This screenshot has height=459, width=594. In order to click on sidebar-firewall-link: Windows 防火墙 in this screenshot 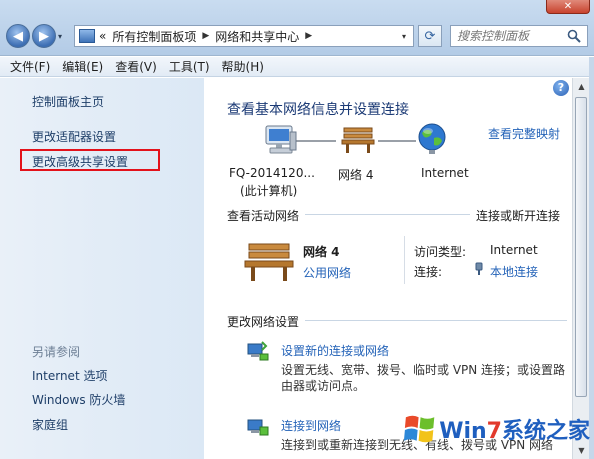, I will do `click(78, 399)`.